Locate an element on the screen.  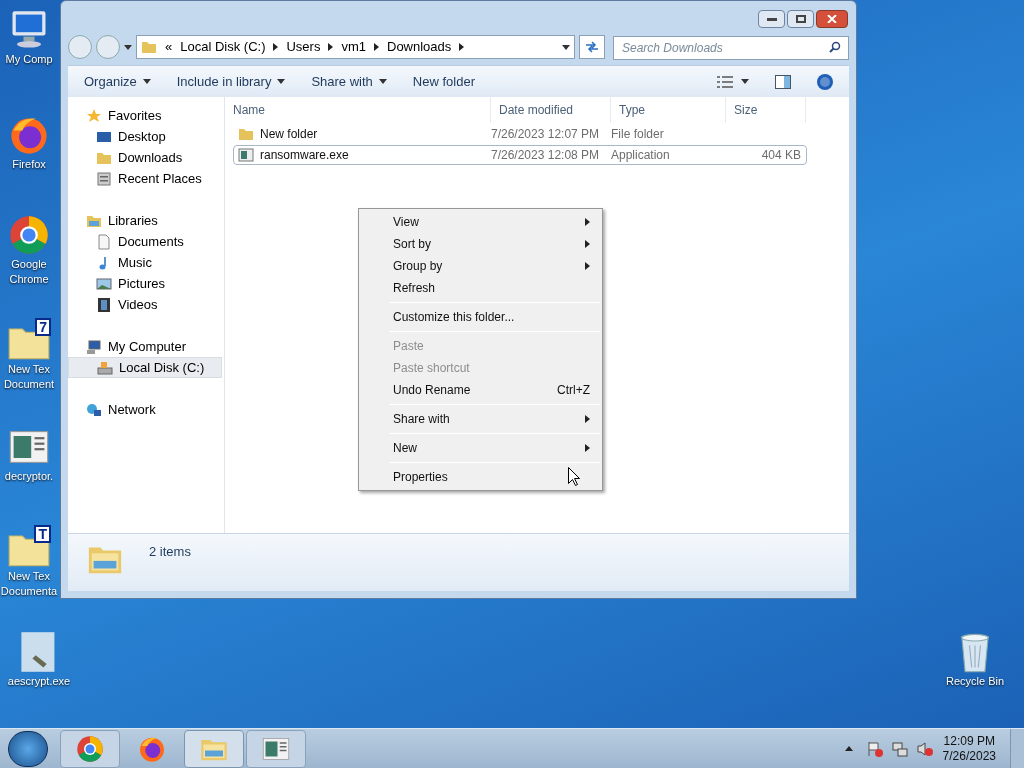
desktop-icon-label: aescrypt.exe is located at coordinates (39, 681).